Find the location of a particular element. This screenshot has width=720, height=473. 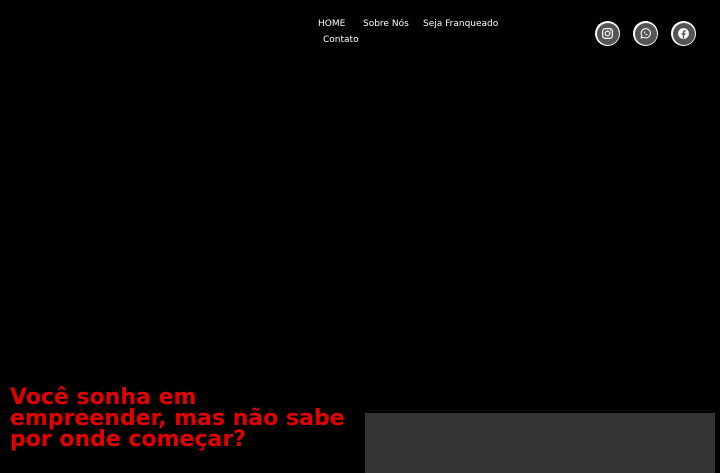

nav-seja-franqueado: Seja Franqueado is located at coordinates (460, 24).